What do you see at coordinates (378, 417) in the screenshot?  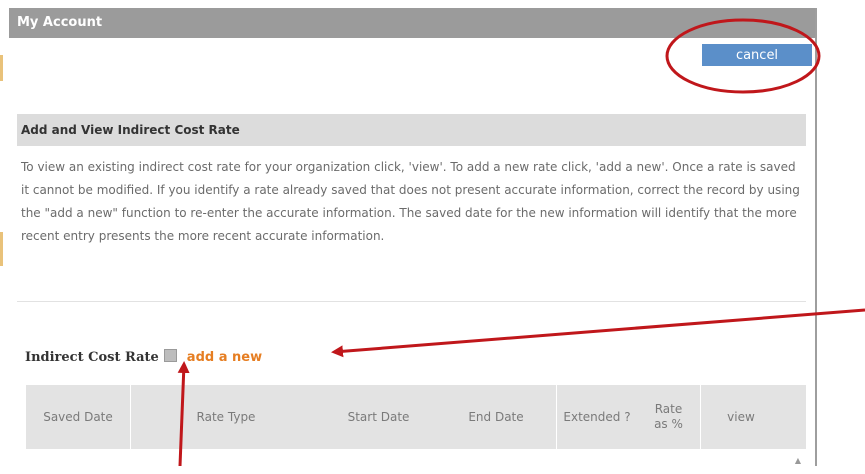 I see `column-header-start-date: Start Date` at bounding box center [378, 417].